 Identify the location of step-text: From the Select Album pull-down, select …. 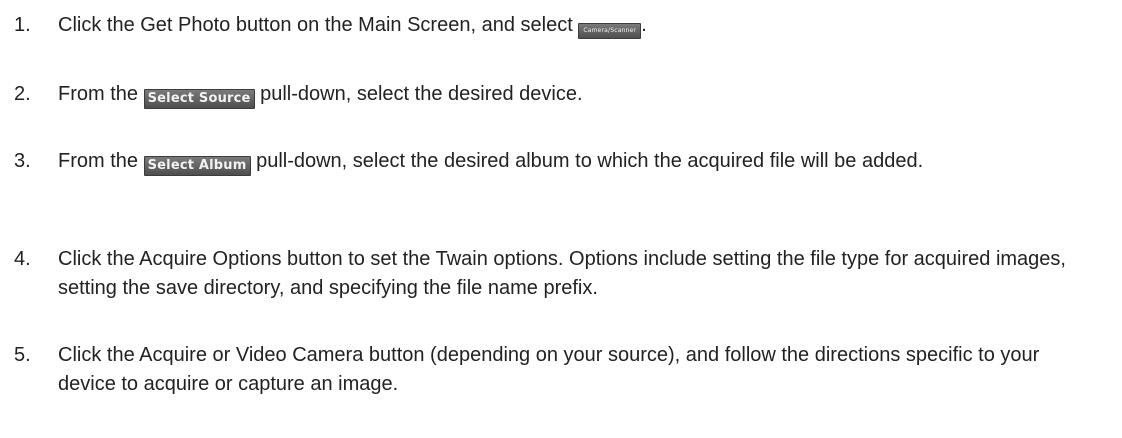
(573, 161).